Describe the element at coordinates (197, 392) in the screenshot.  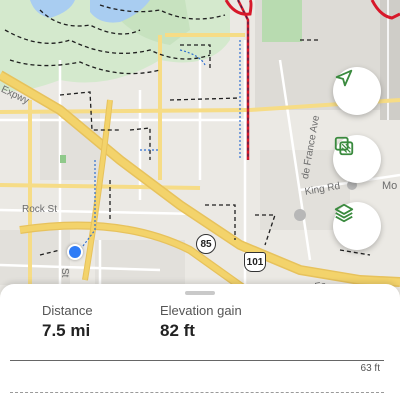
I see `elevation-chart-gridline` at that location.